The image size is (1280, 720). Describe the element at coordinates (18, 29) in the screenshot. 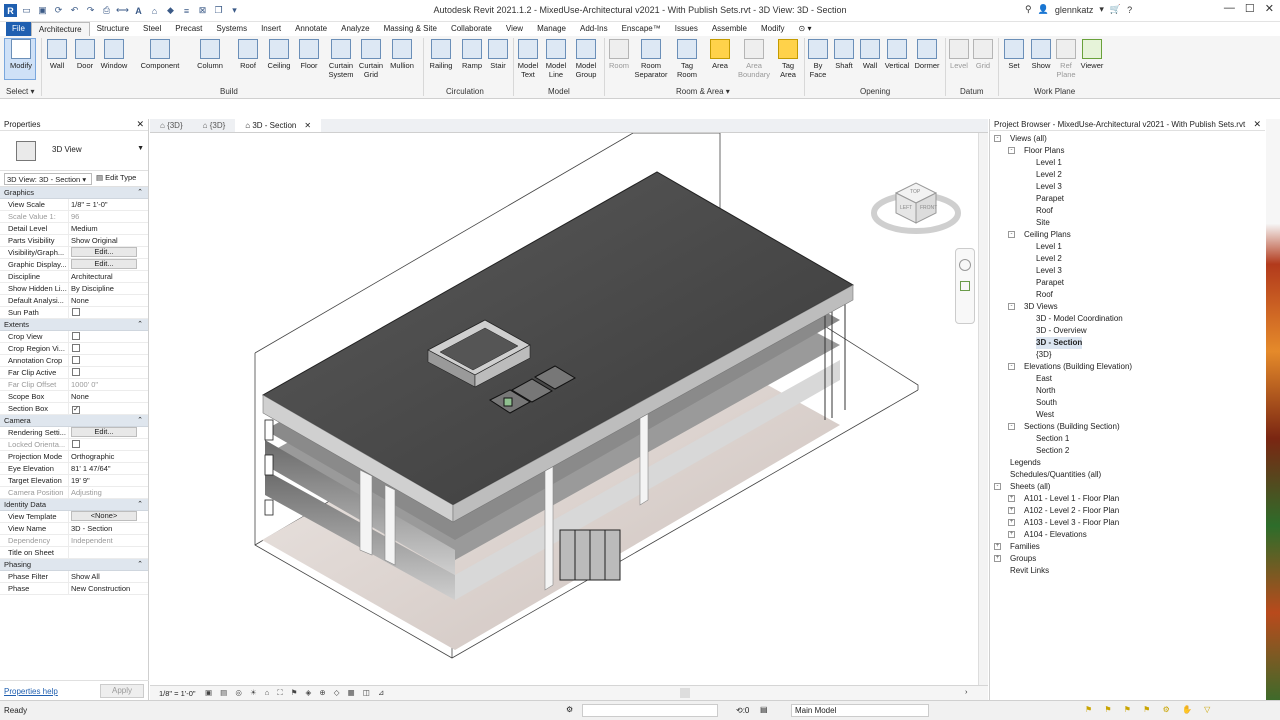

I see `tab-file: File` at that location.